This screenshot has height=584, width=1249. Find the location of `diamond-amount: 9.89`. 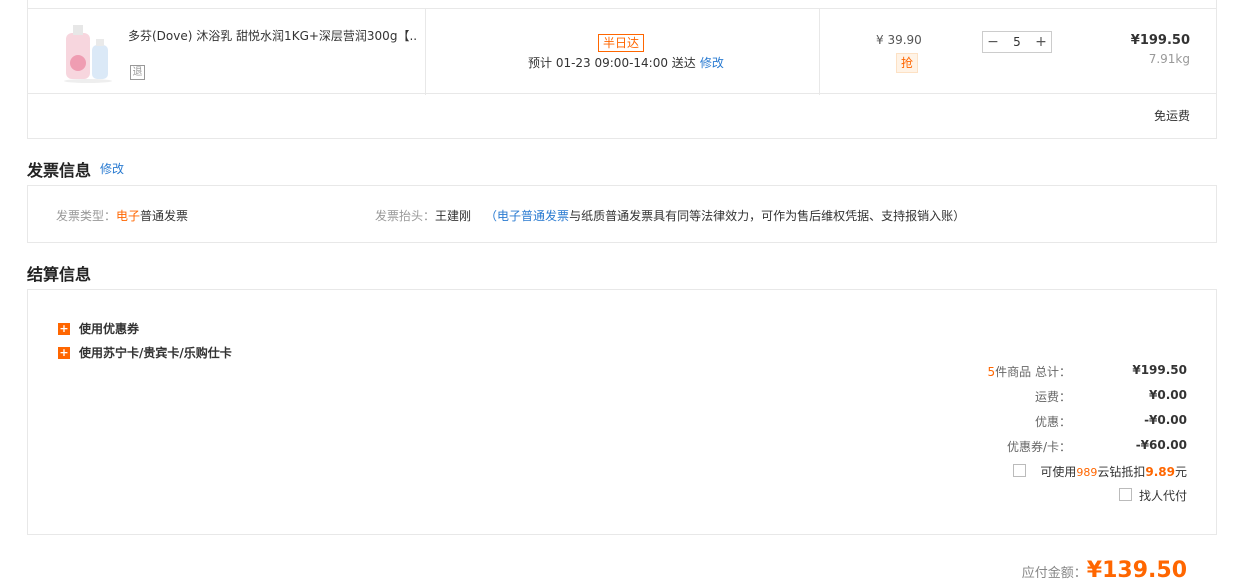

diamond-amount: 9.89 is located at coordinates (1160, 472).